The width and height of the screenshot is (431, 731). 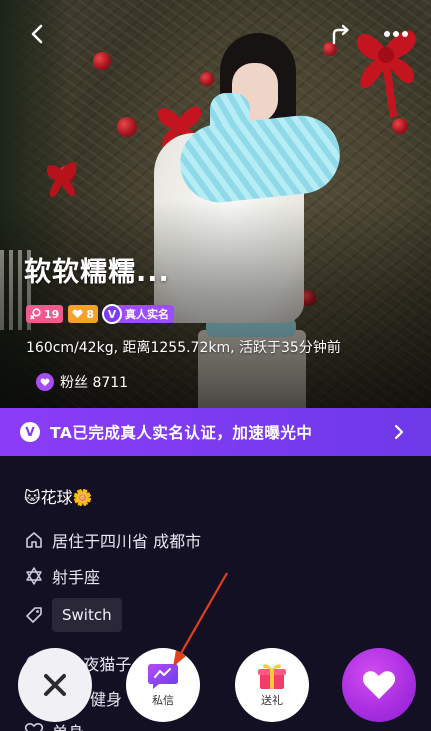 I want to click on chevron-left-icon, so click(x=37, y=34).